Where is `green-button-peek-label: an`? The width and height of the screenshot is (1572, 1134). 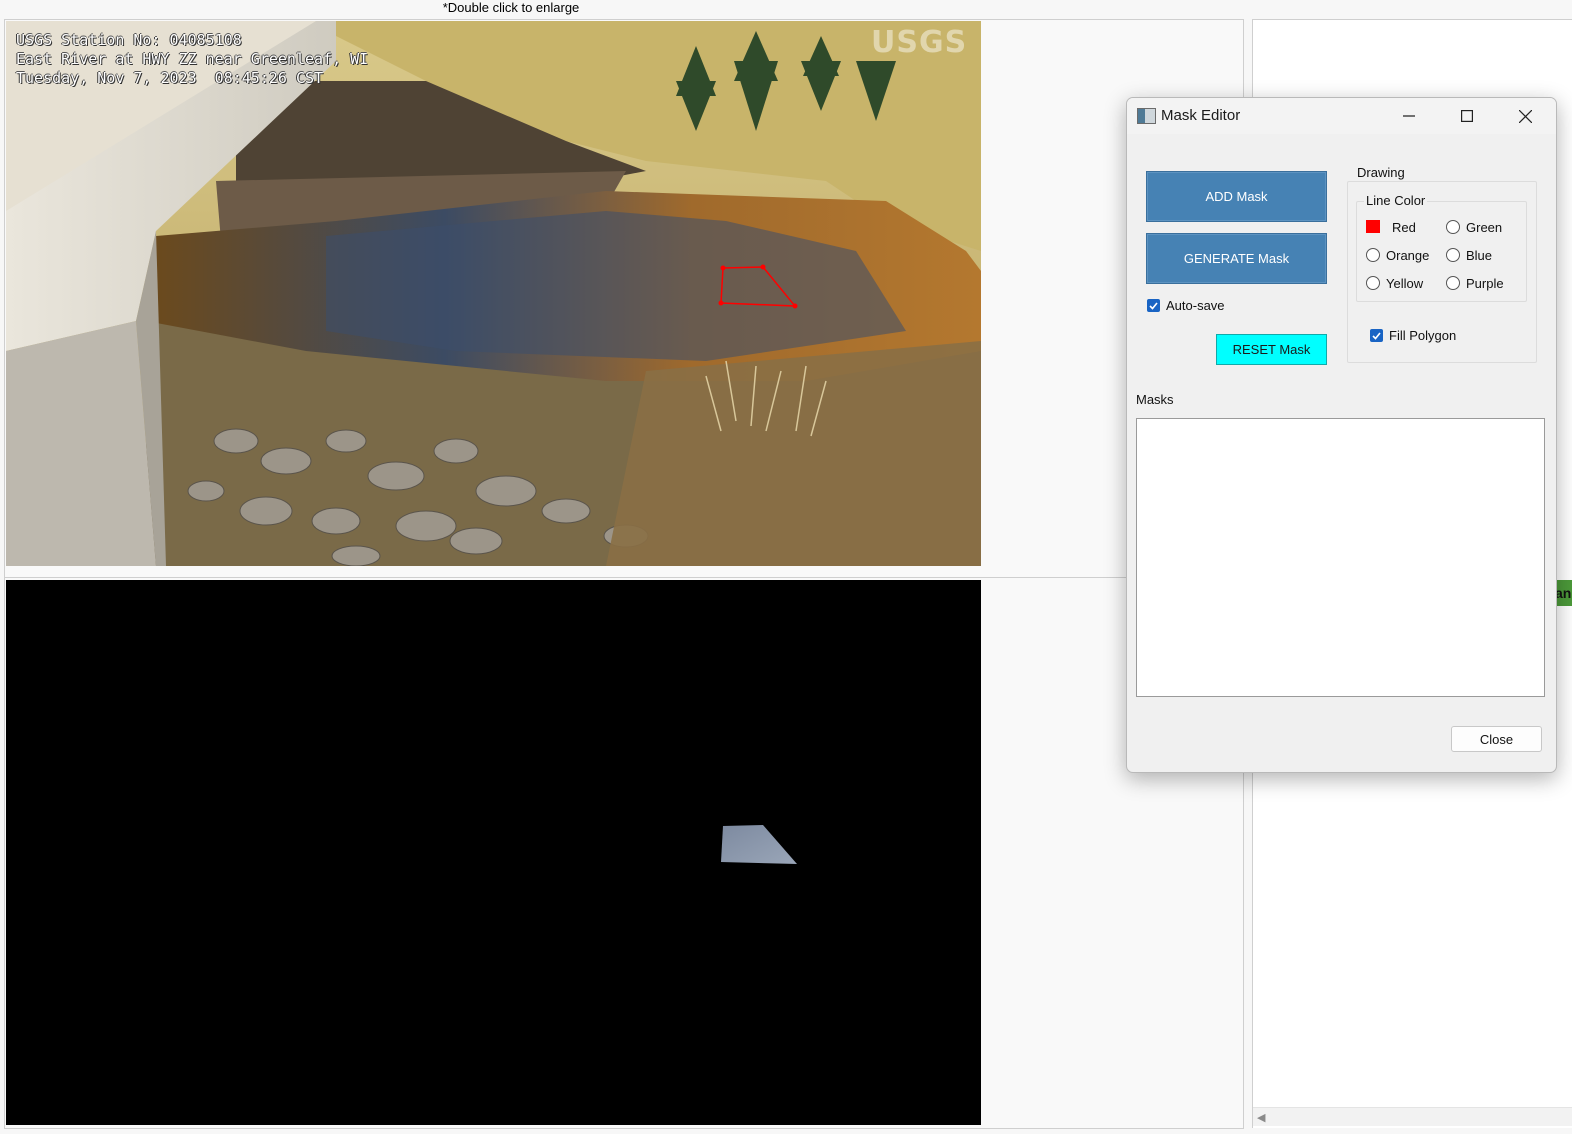 green-button-peek-label: an is located at coordinates (1563, 593).